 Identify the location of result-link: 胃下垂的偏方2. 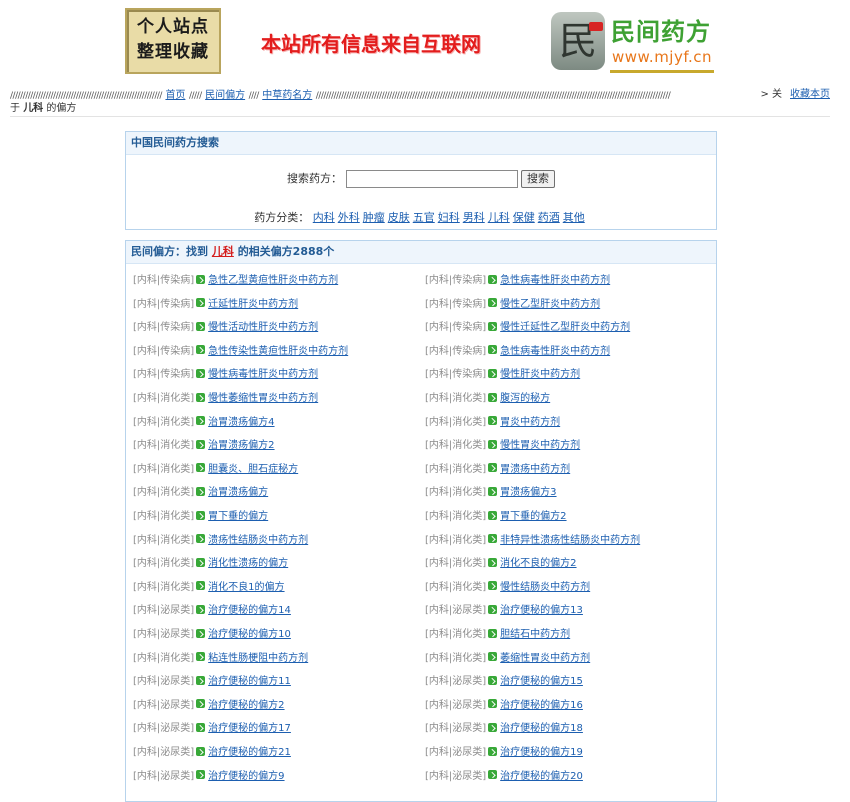
(533, 516).